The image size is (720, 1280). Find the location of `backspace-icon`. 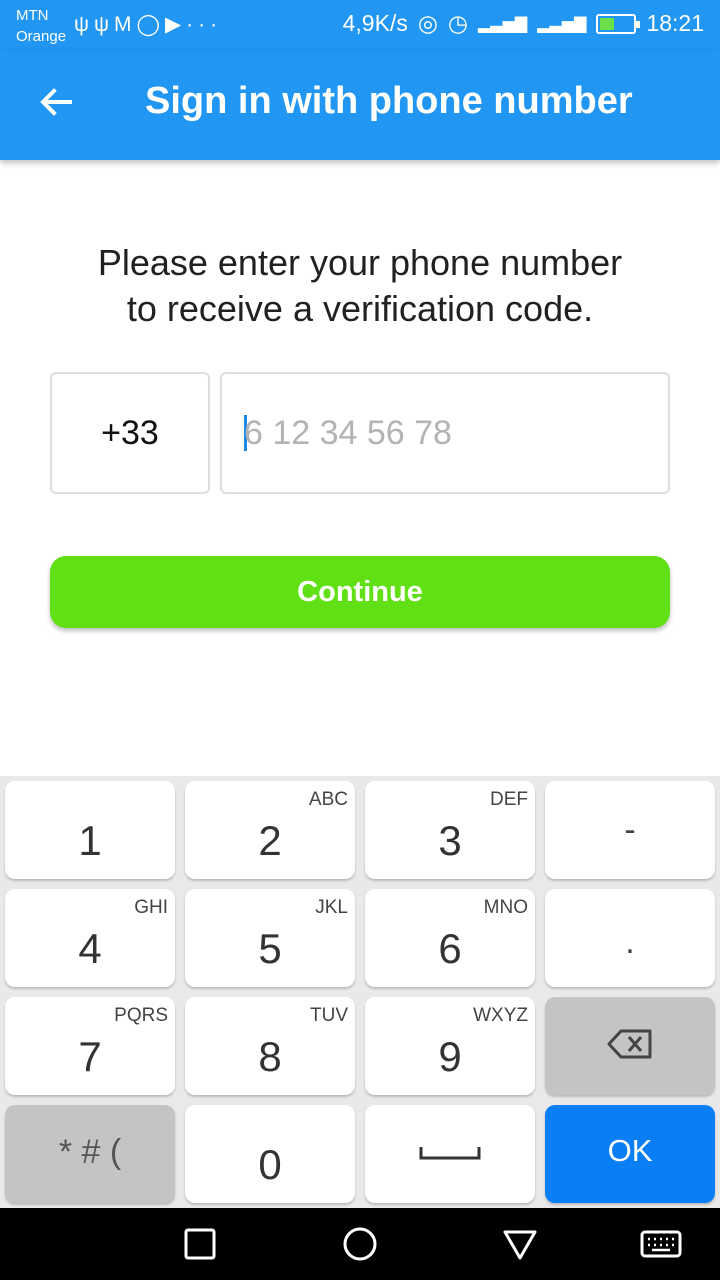

backspace-icon is located at coordinates (629, 1044).